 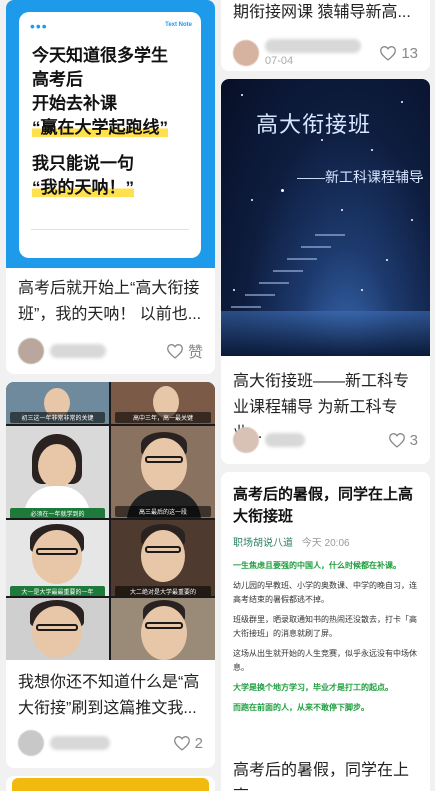 I want to click on cover-line: 我只能说一句, so click(x=83, y=163).